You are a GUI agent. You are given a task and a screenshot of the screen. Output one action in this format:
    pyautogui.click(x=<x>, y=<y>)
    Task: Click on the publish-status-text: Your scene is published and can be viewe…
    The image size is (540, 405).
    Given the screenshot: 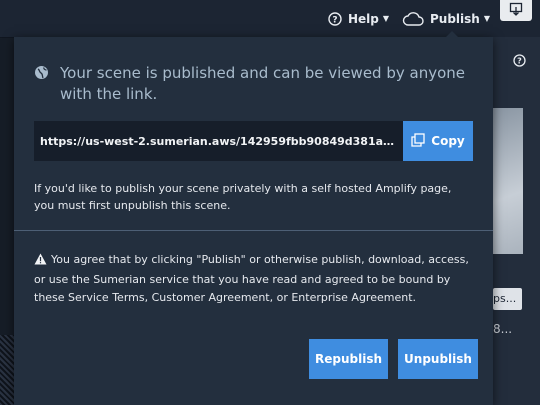 What is the action you would take?
    pyautogui.click(x=262, y=83)
    